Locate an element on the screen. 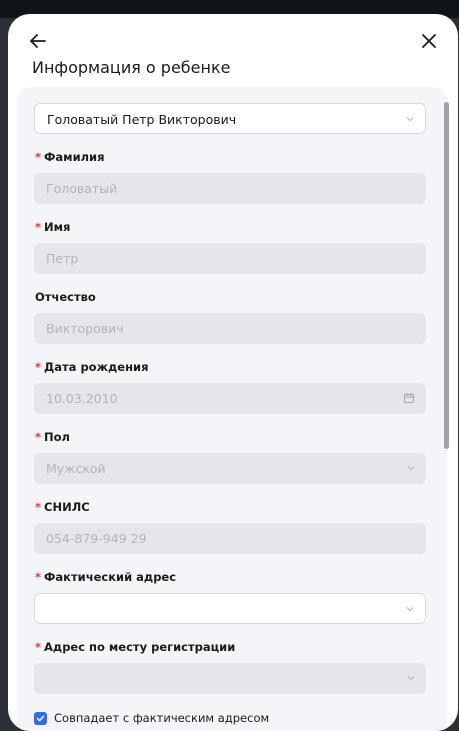 The width and height of the screenshot is (459, 731). snils-field: 054-879-949 29 is located at coordinates (230, 538).